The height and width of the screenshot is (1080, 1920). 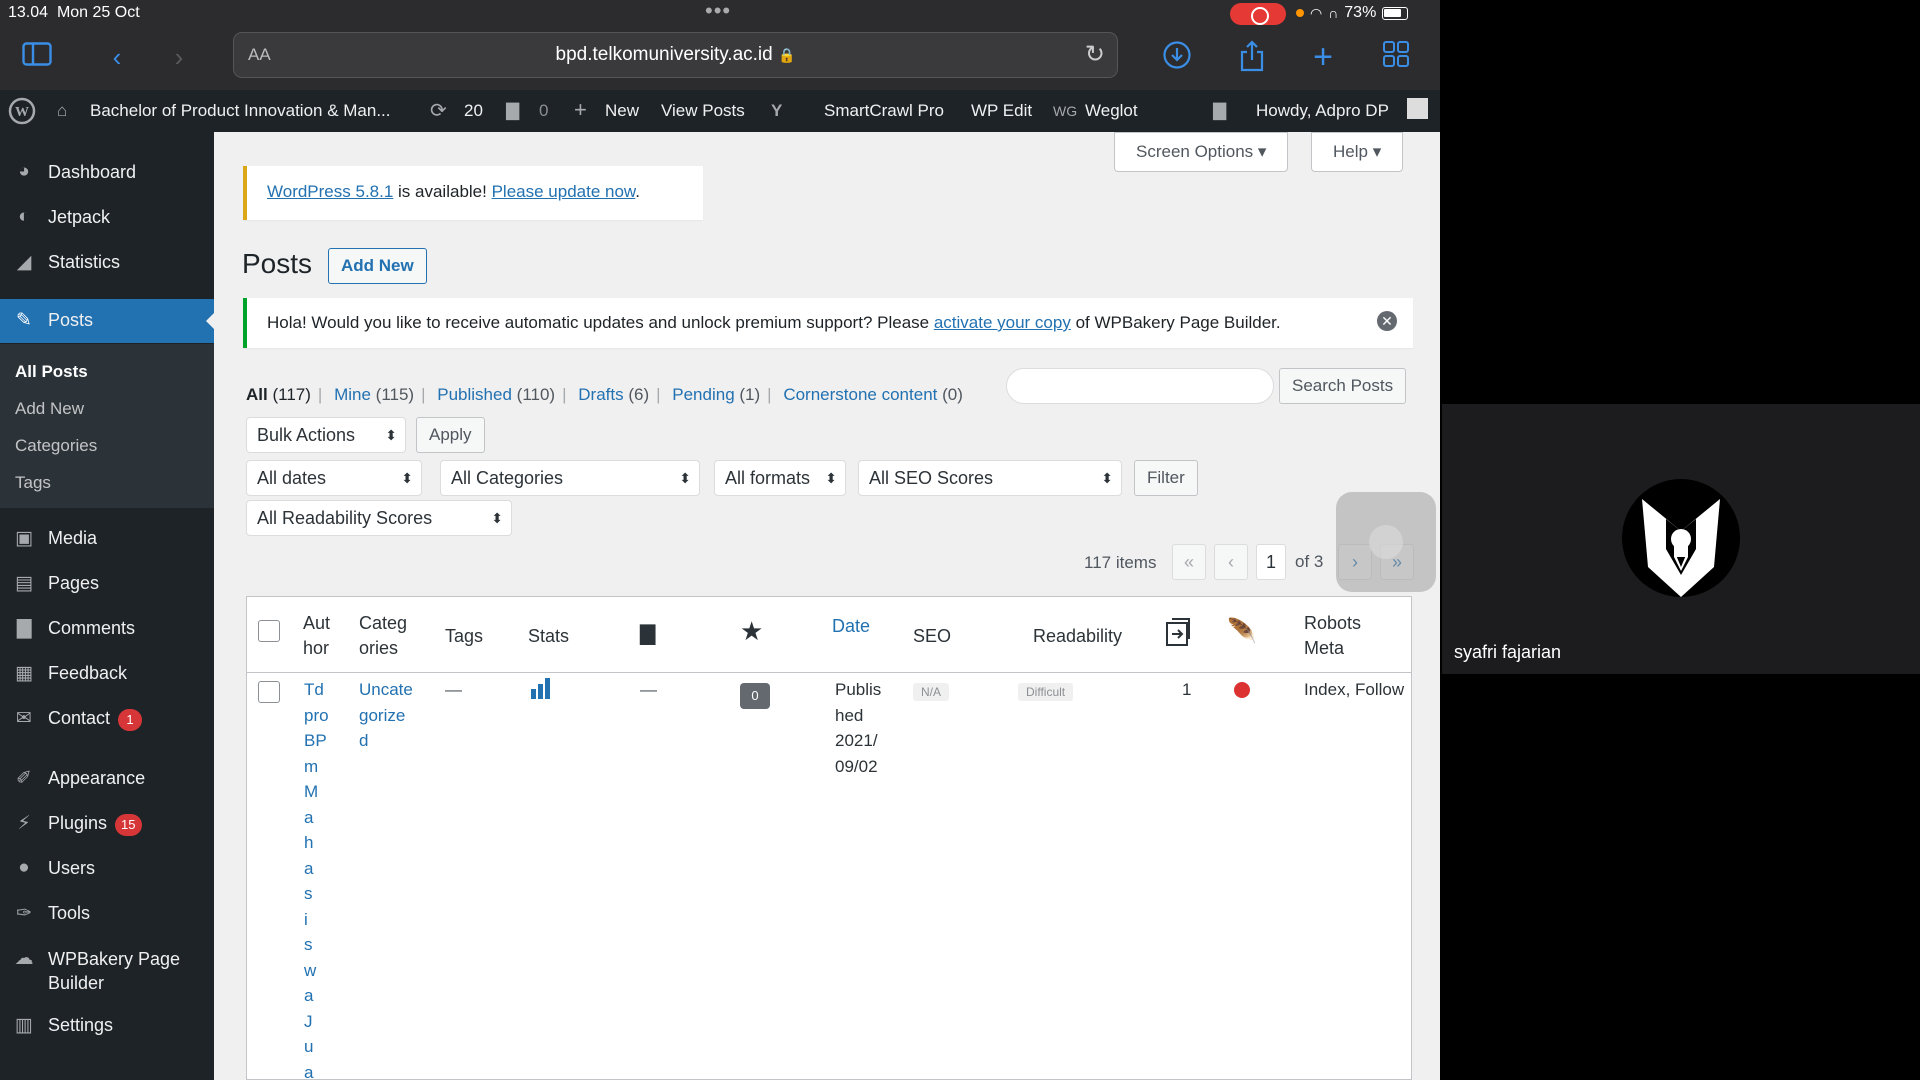 I want to click on menu-contact: ✉ Contact 1, so click(x=107, y=719).